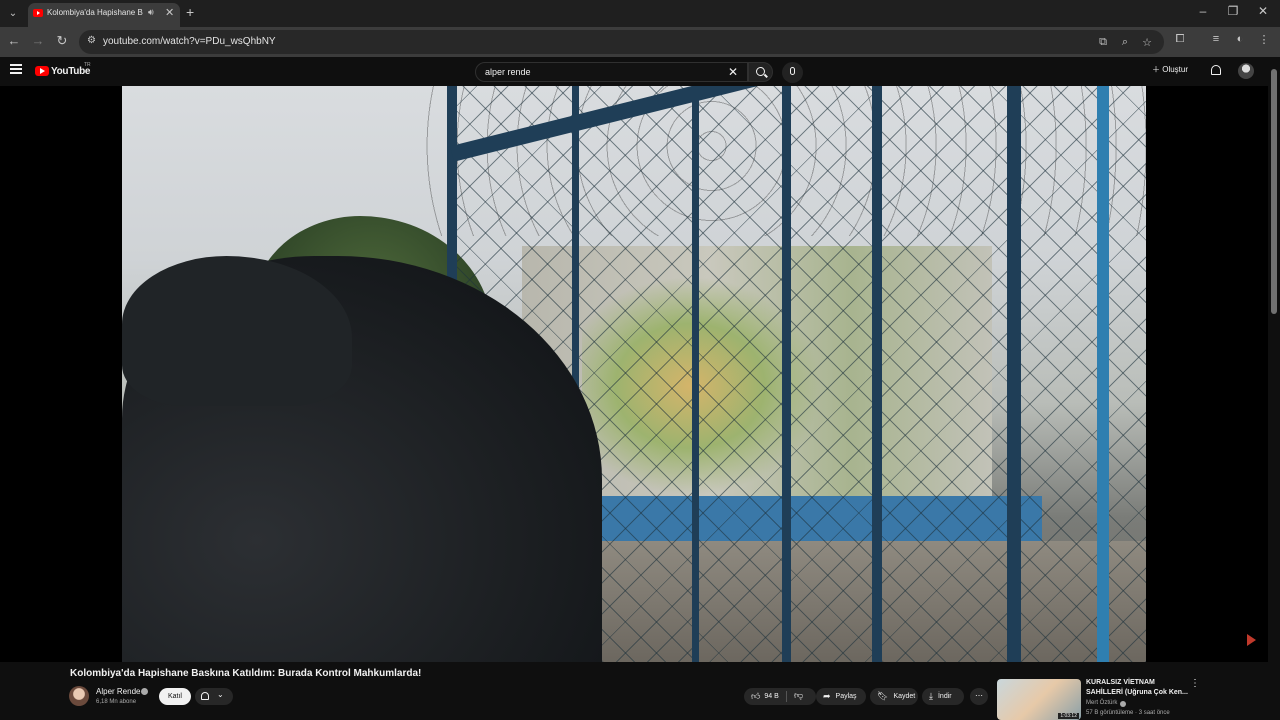  I want to click on back-icon: ←, so click(14, 40).